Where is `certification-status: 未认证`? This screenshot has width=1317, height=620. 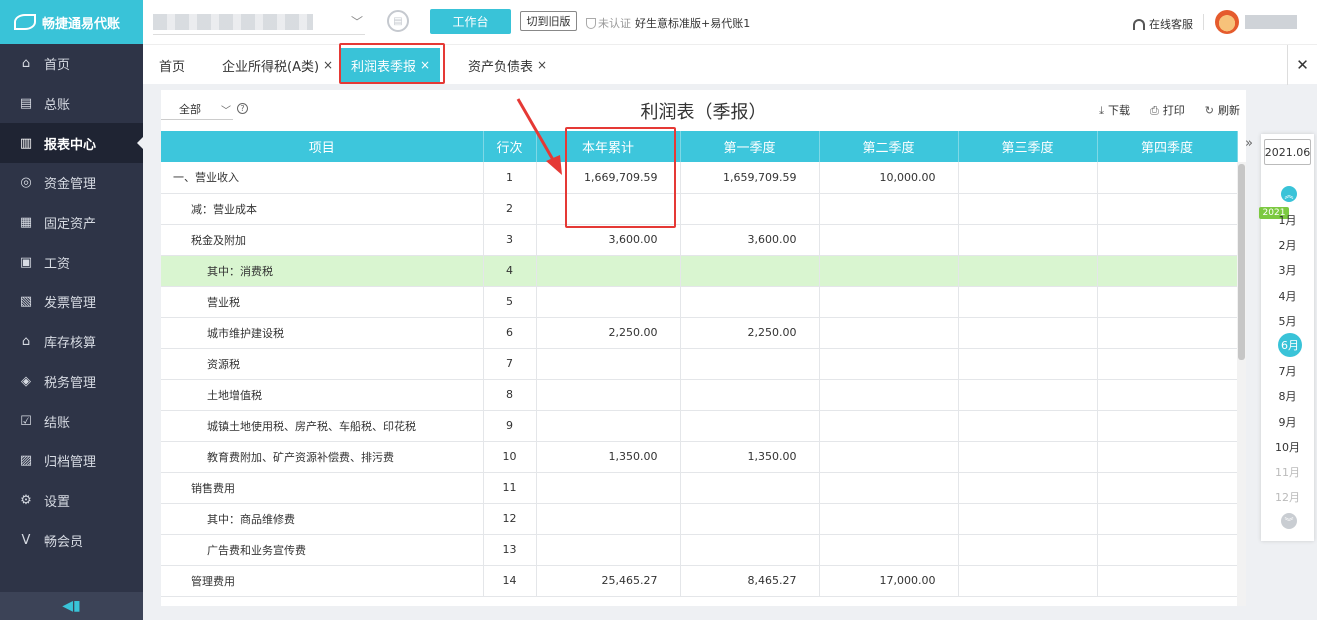
certification-status: 未认证 is located at coordinates (608, 23).